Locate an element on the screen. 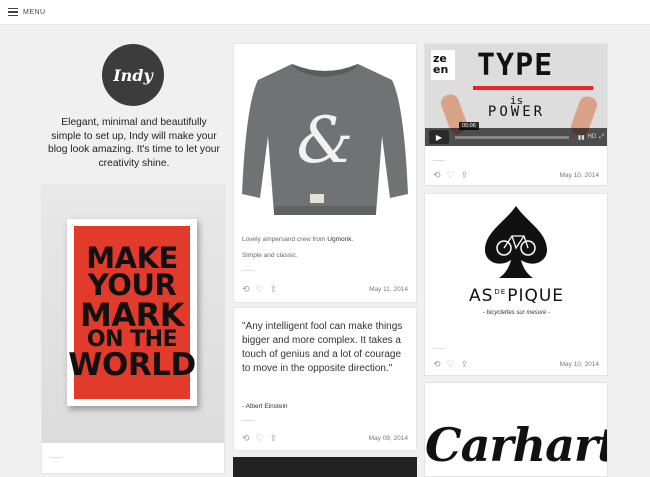 The width and height of the screenshot is (650, 477). quote-author: - Albert Einstein is located at coordinates (265, 406).